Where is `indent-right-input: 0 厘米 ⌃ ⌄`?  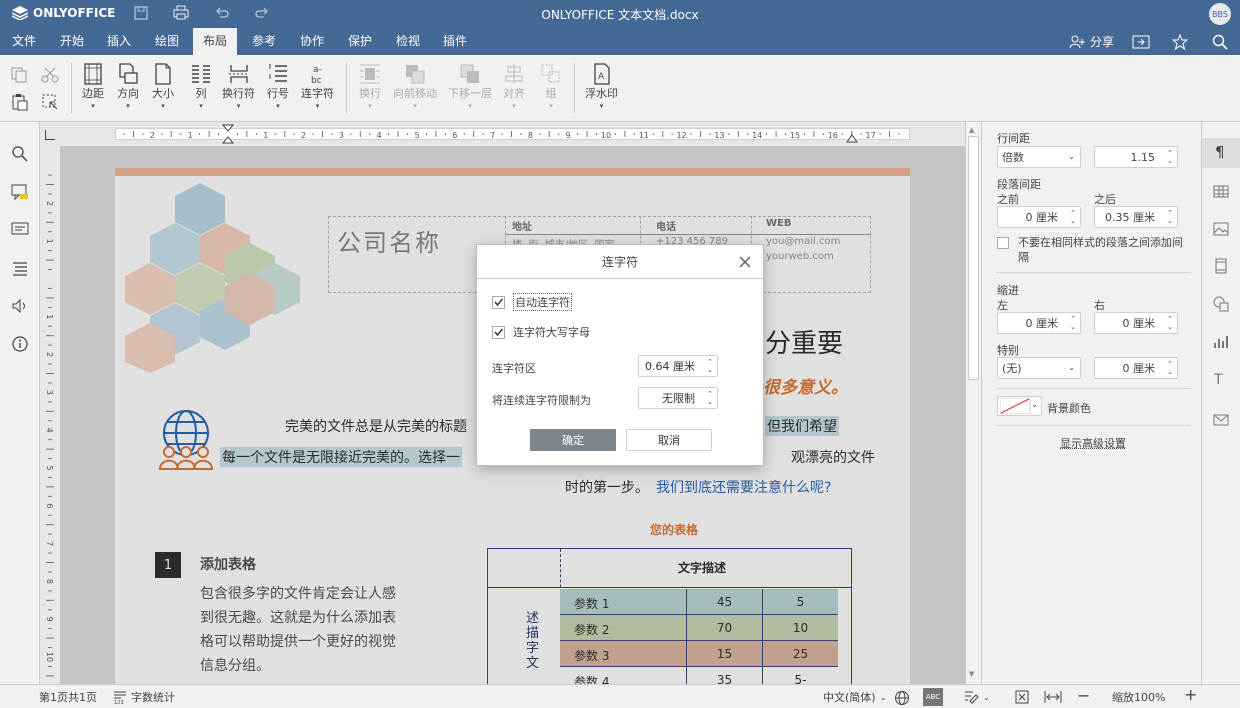 indent-right-input: 0 厘米 ⌃ ⌄ is located at coordinates (1136, 323).